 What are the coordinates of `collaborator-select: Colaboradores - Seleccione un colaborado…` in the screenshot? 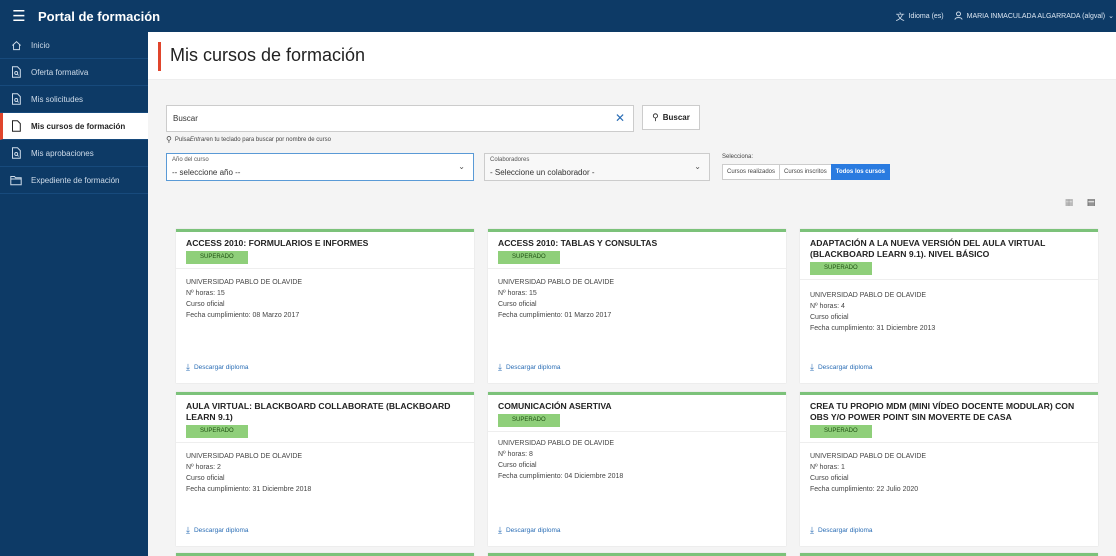 It's located at (597, 167).